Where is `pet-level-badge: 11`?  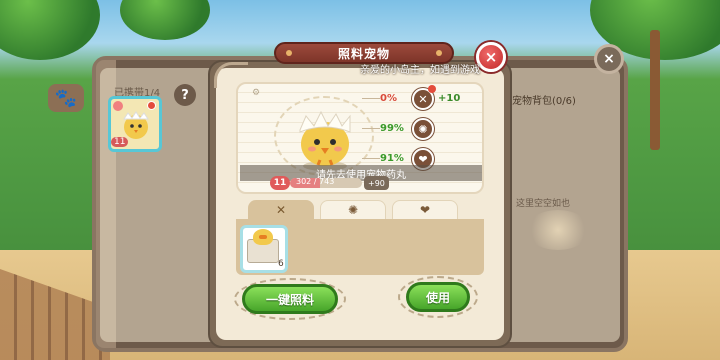
pet-level-badge: 11 is located at coordinates (280, 183).